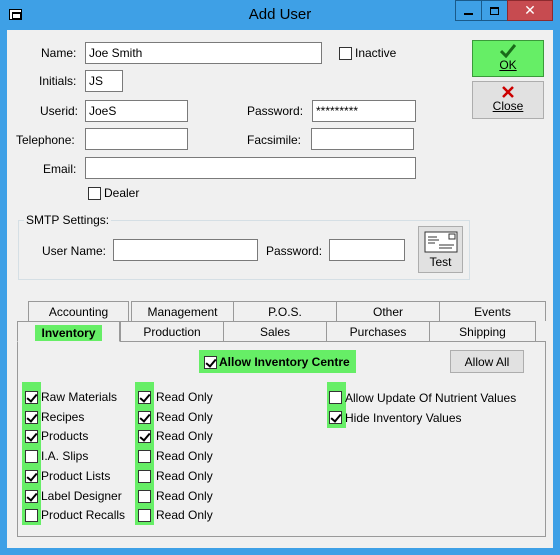 This screenshot has height=555, width=560. I want to click on telephone-label: Telephone:, so click(45, 140).